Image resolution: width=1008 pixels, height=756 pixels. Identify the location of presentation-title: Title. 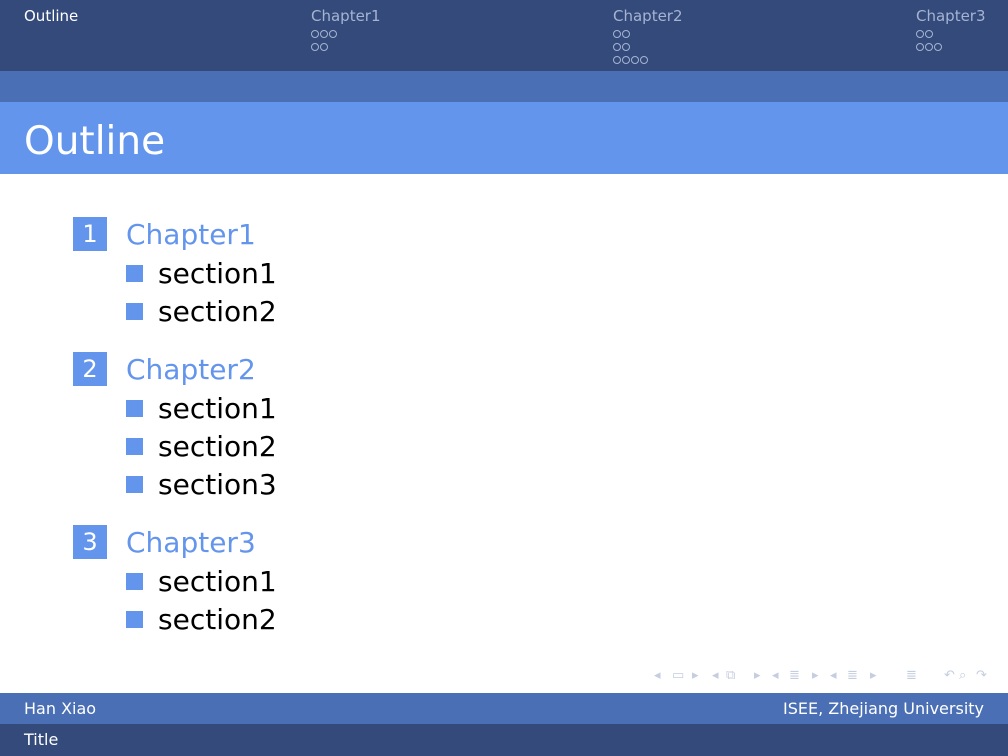
(41, 739).